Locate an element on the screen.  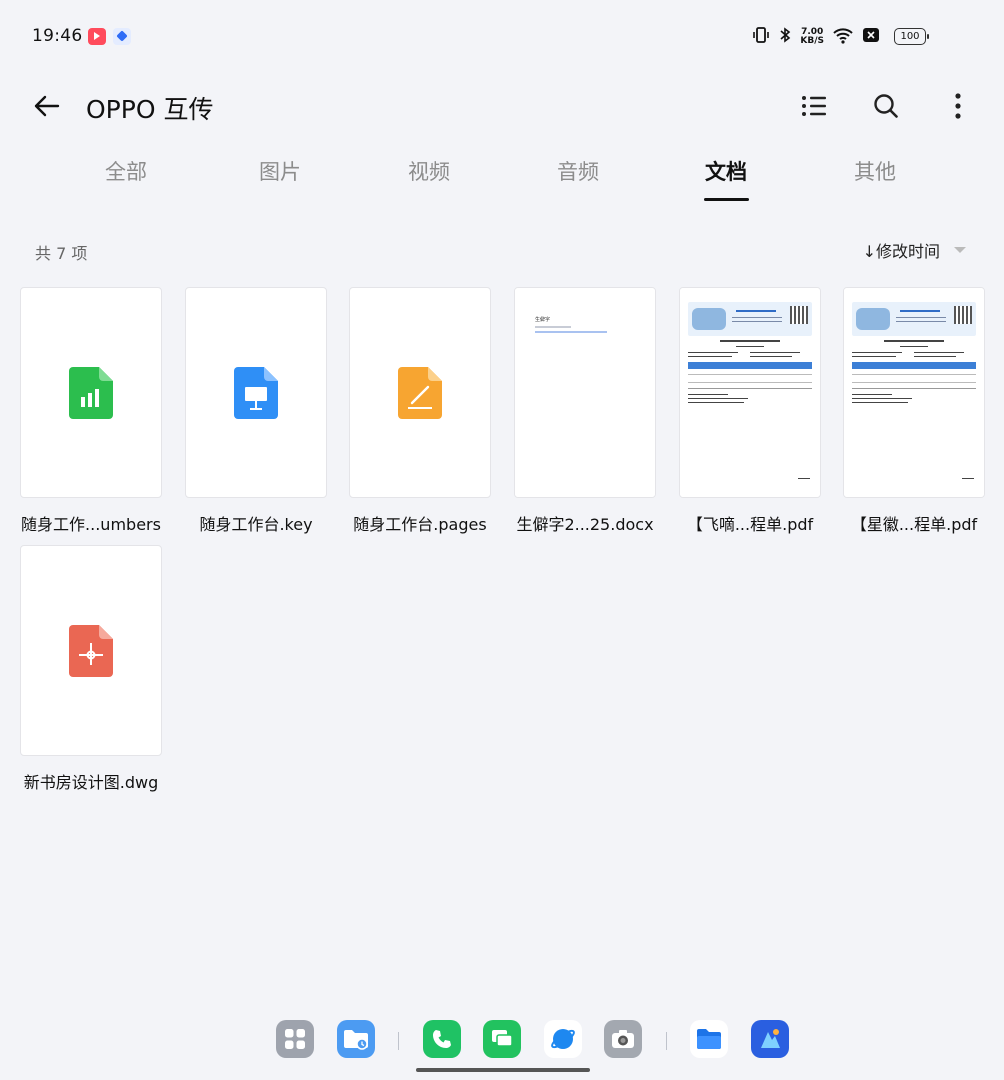
file-name: 生僻字2...25.docx is located at coordinates (585, 524).